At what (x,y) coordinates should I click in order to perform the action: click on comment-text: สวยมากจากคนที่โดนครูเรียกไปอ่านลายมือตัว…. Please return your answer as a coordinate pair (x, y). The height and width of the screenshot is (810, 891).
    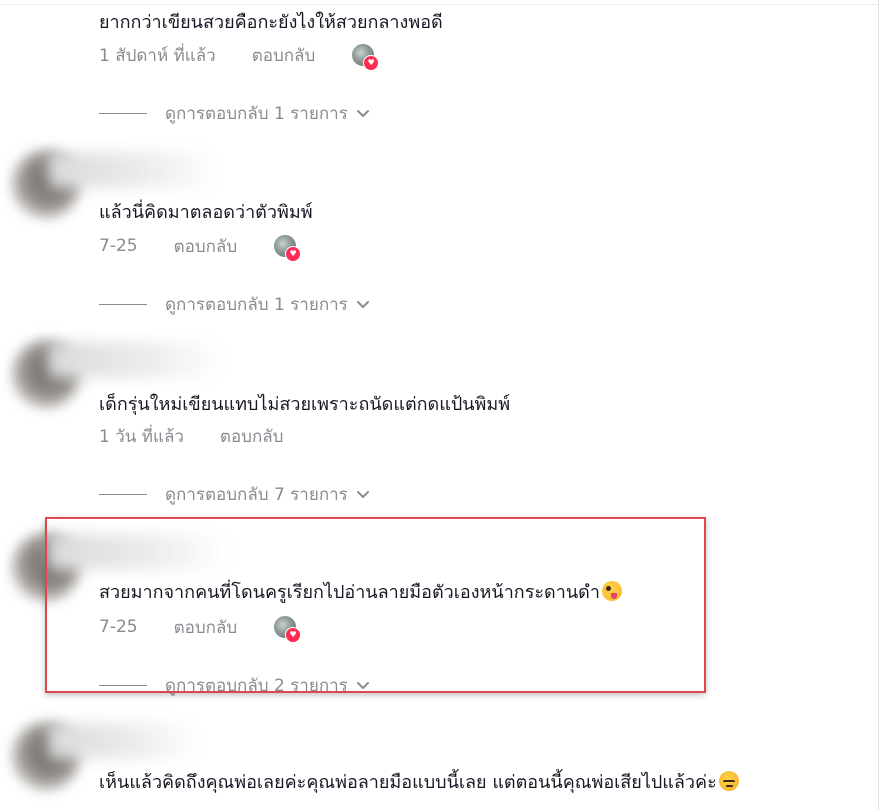
    Looking at the image, I should click on (360, 593).